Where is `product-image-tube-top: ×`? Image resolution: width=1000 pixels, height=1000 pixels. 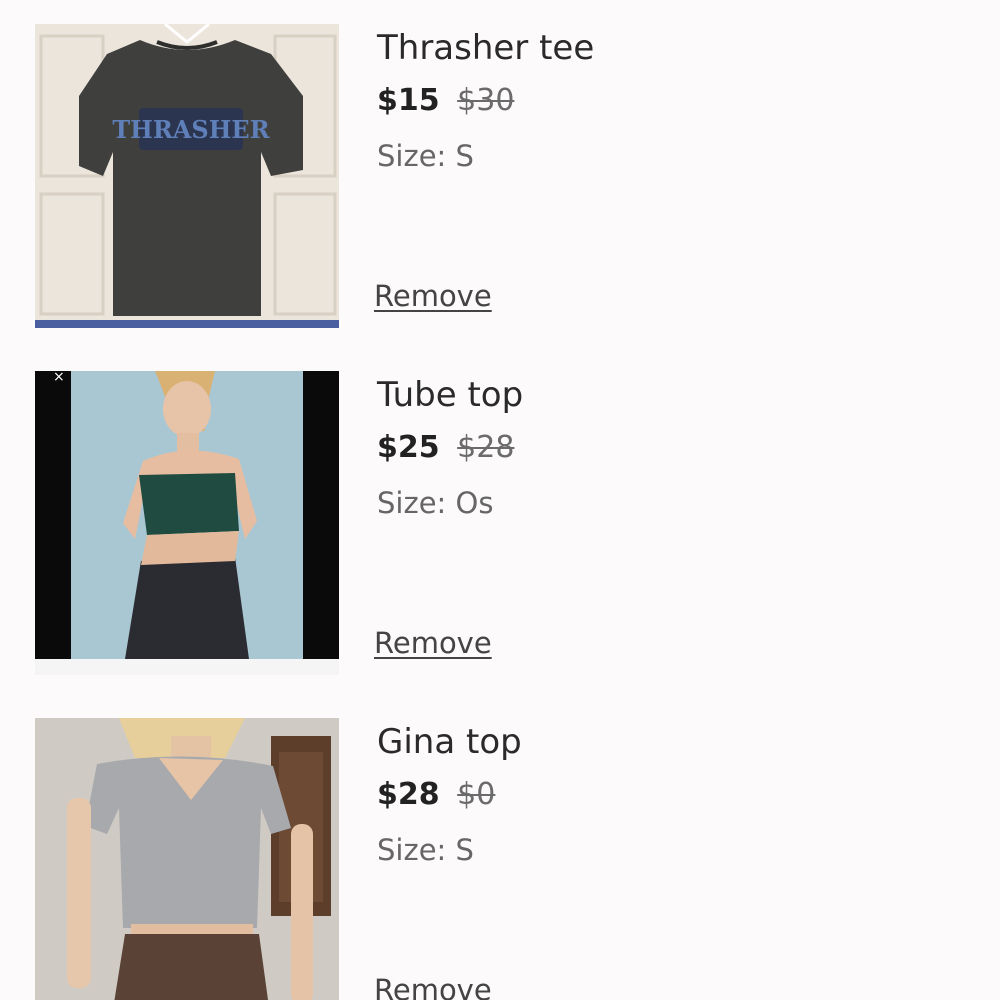 product-image-tube-top: × is located at coordinates (187, 523).